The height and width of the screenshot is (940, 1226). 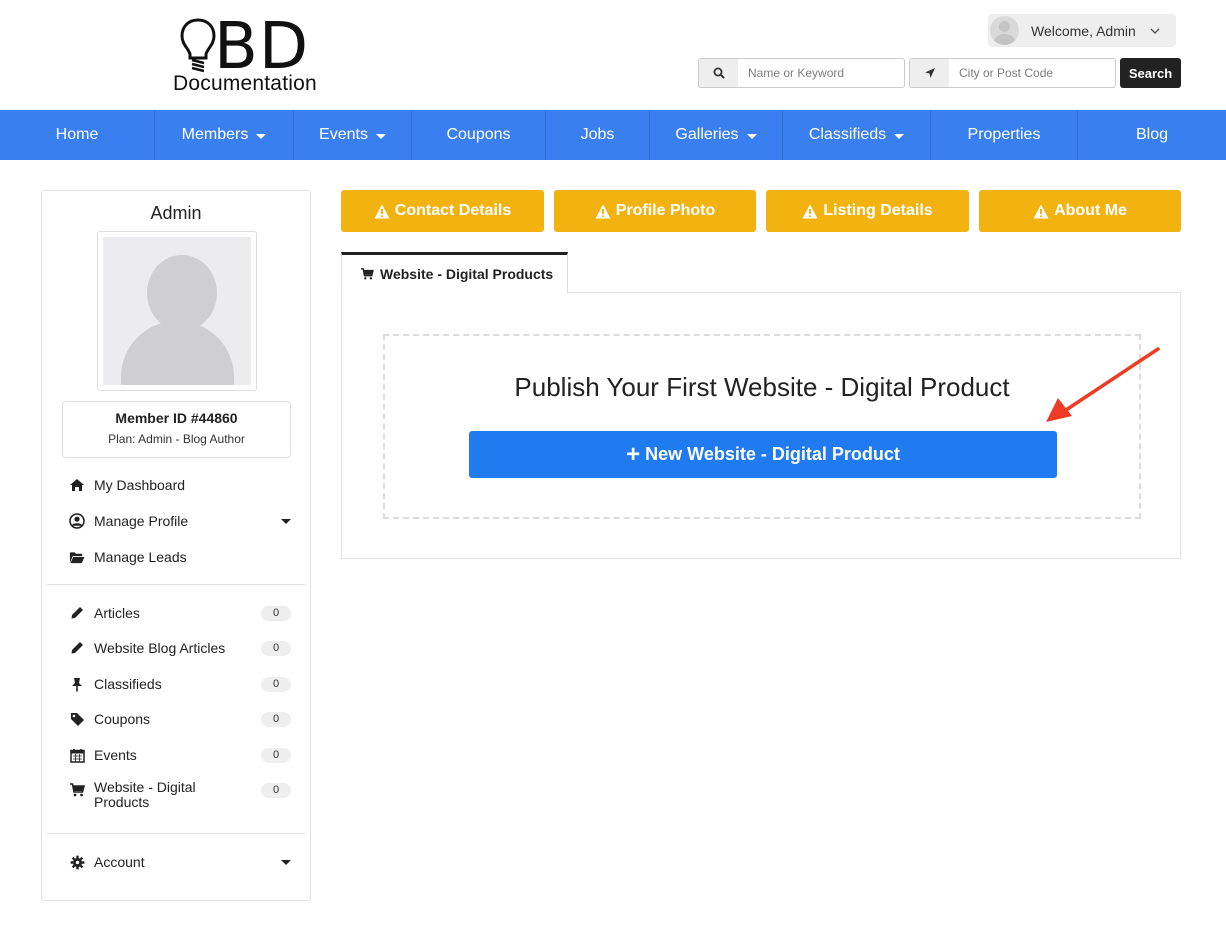 What do you see at coordinates (847, 134) in the screenshot?
I see `nav-label: Classifieds` at bounding box center [847, 134].